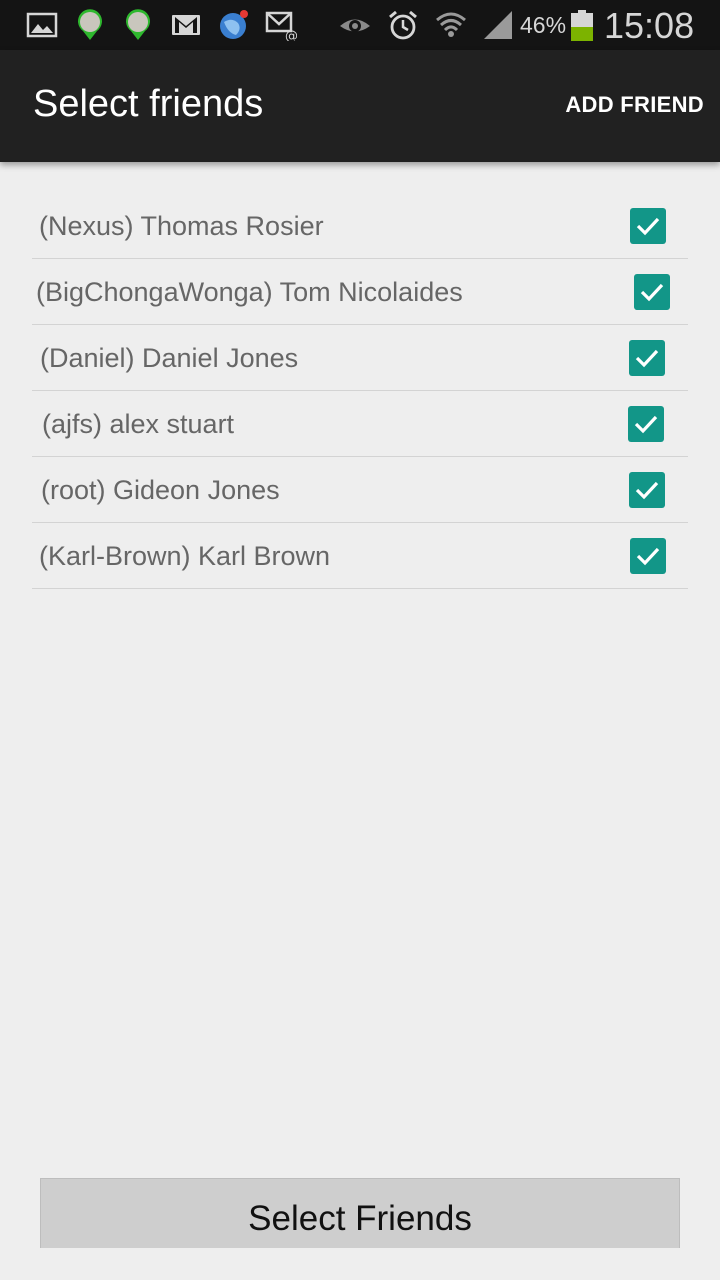 This screenshot has height=1280, width=720. What do you see at coordinates (360, 106) in the screenshot?
I see `action-bar: Select friends ADD FRIEND` at bounding box center [360, 106].